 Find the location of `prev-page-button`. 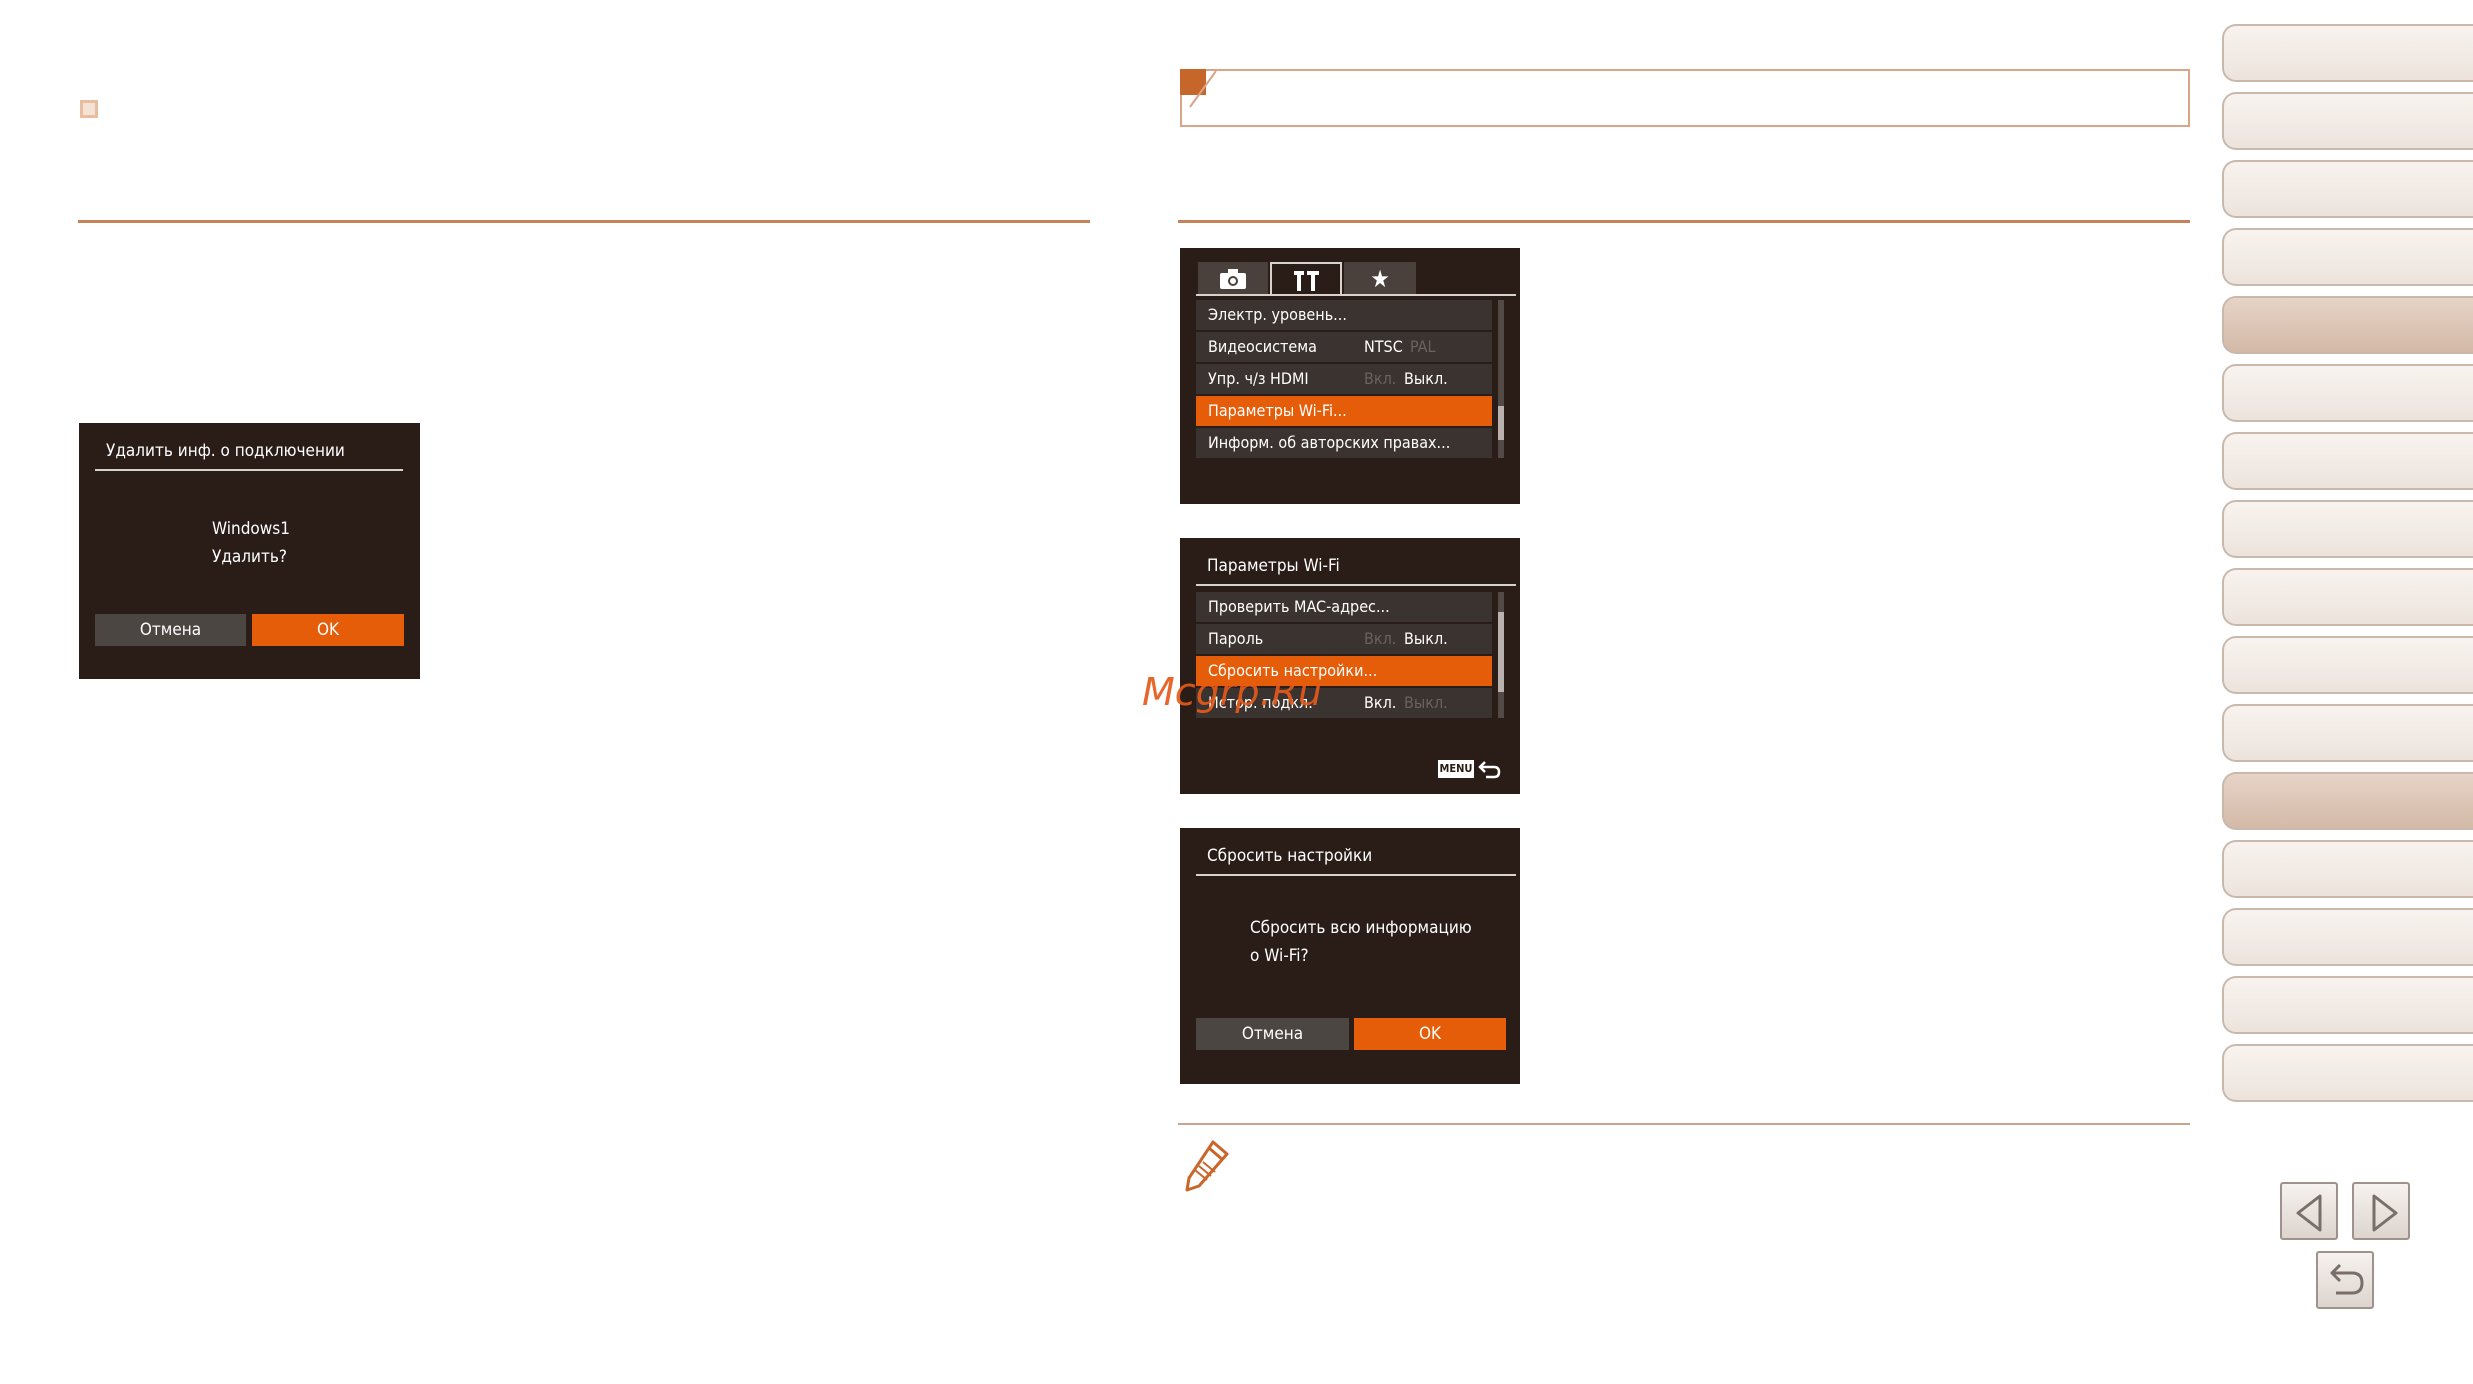

prev-page-button is located at coordinates (2309, 1211).